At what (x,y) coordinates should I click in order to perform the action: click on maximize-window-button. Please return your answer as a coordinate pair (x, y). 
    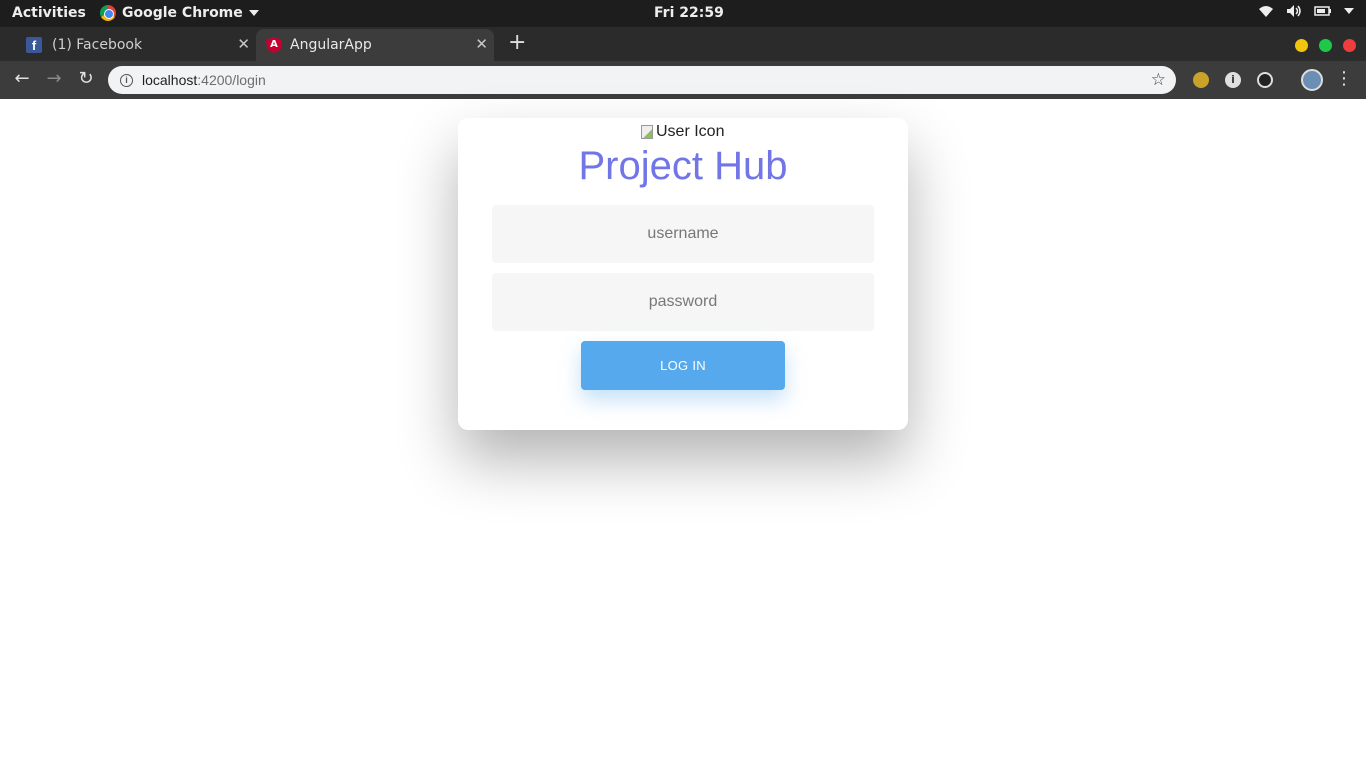
    Looking at the image, I should click on (1325, 45).